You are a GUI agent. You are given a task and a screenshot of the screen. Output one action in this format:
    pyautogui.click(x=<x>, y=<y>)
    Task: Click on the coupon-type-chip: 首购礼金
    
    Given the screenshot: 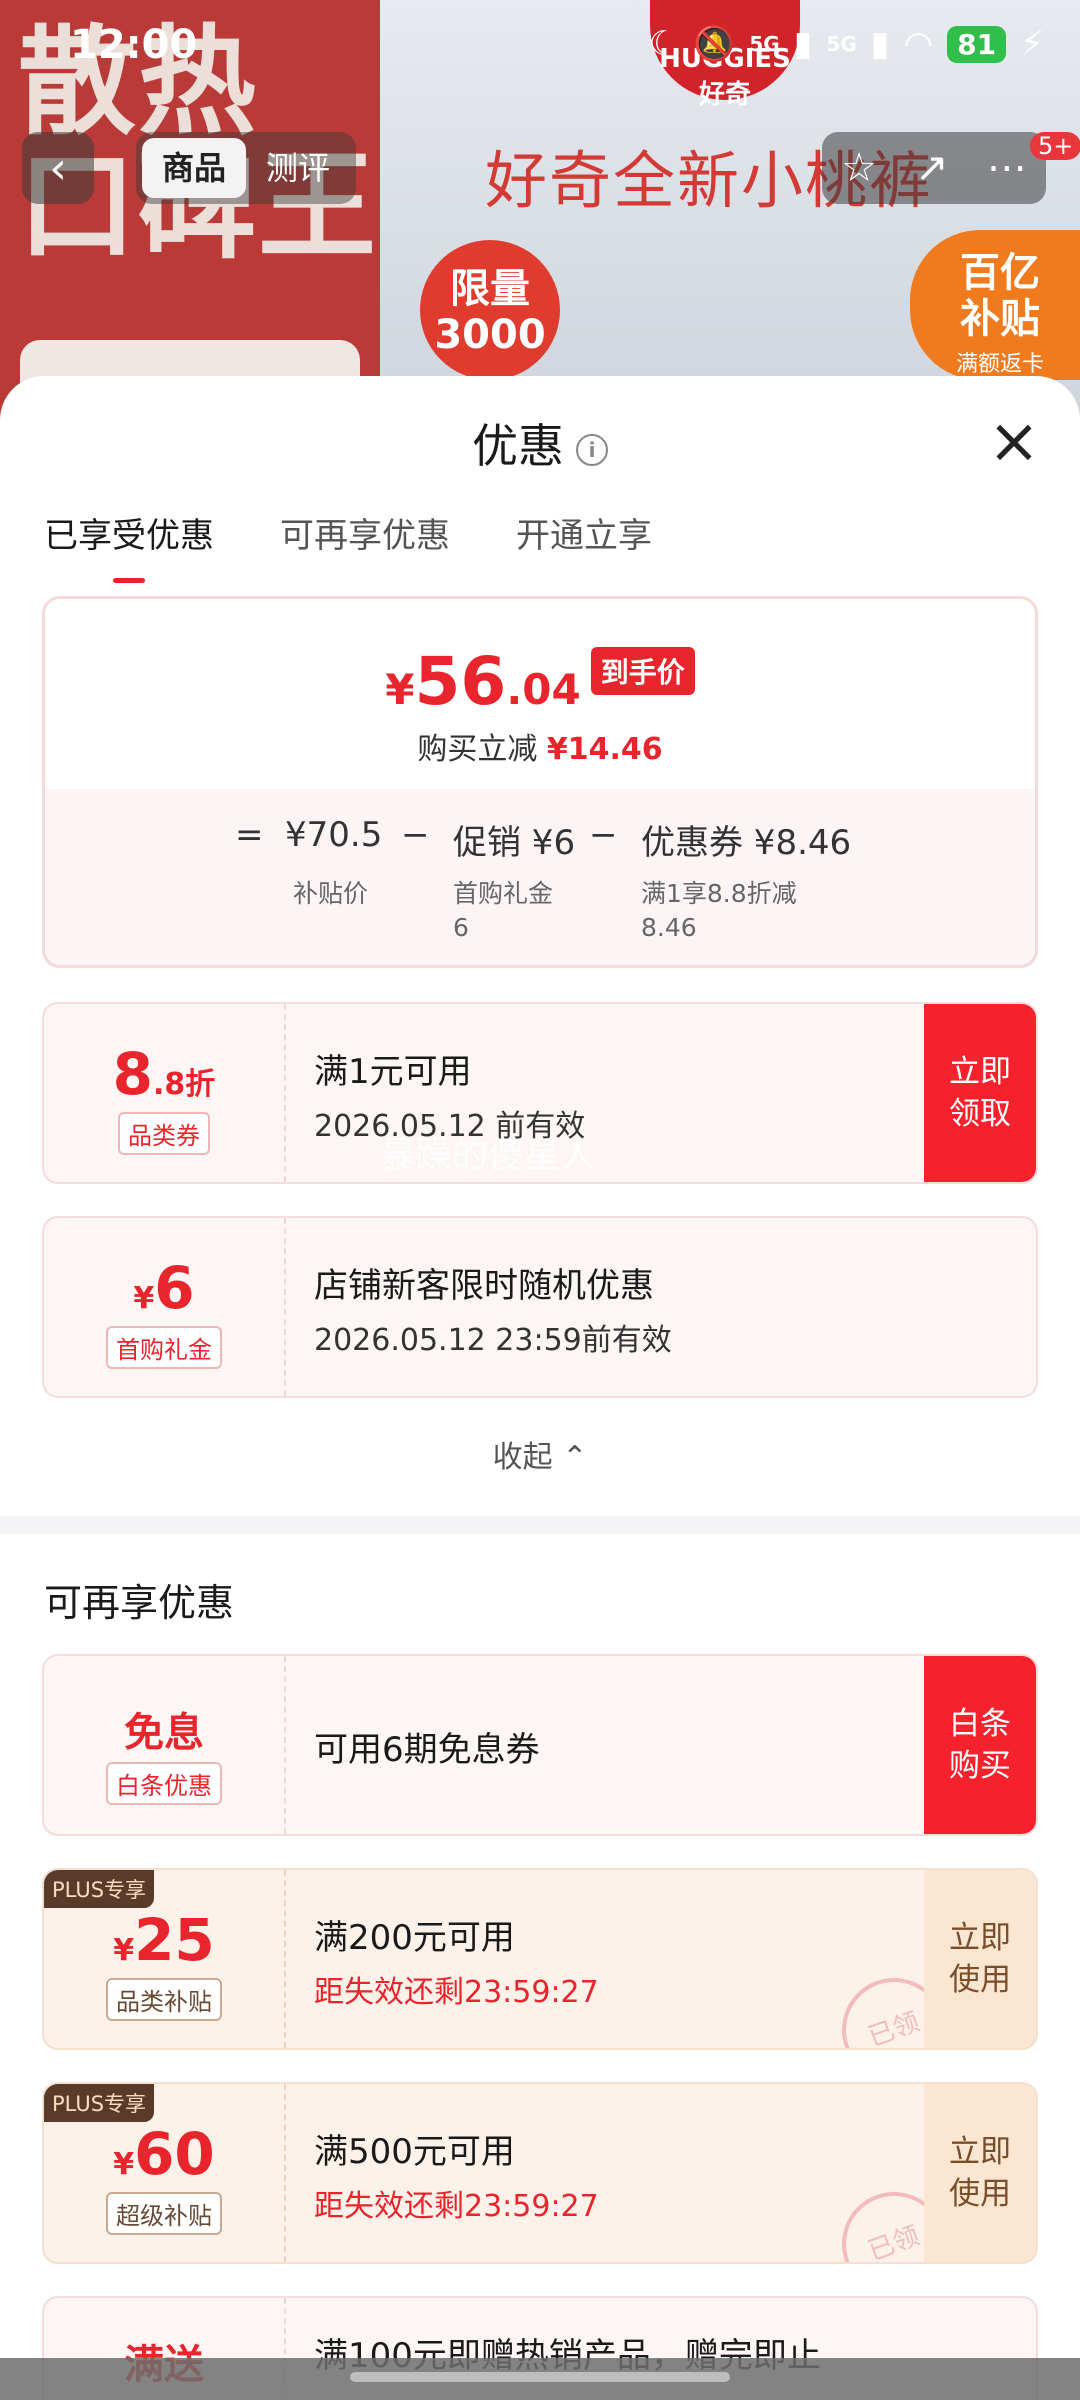 What is the action you would take?
    pyautogui.click(x=164, y=1347)
    